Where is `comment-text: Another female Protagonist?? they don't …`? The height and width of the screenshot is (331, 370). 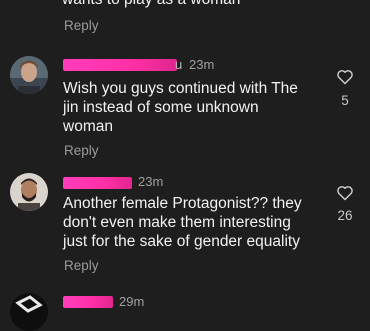
comment-text: Another female Protagonist?? they don't … is located at coordinates (182, 222).